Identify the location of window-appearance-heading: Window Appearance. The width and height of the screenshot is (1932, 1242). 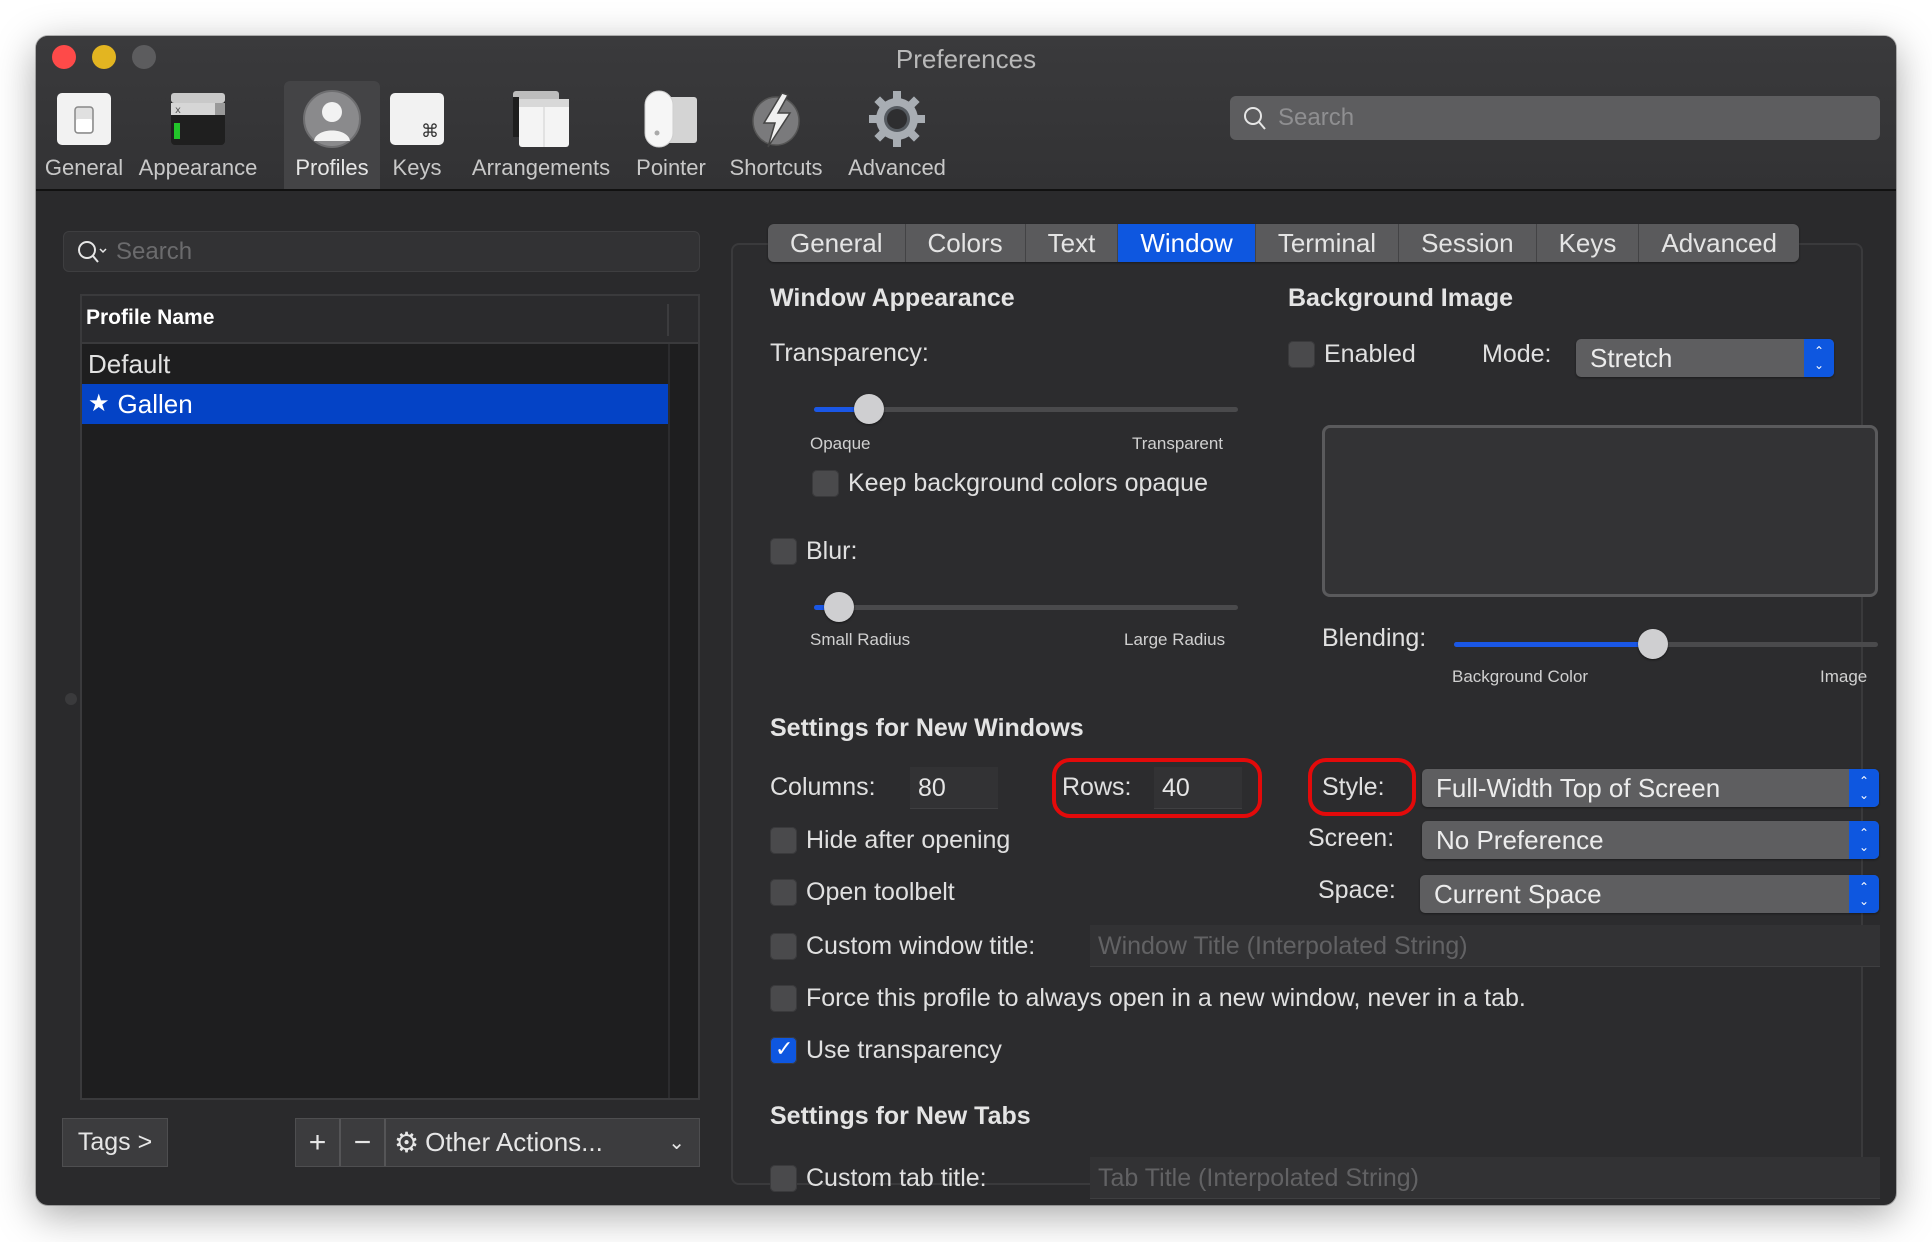
(892, 298).